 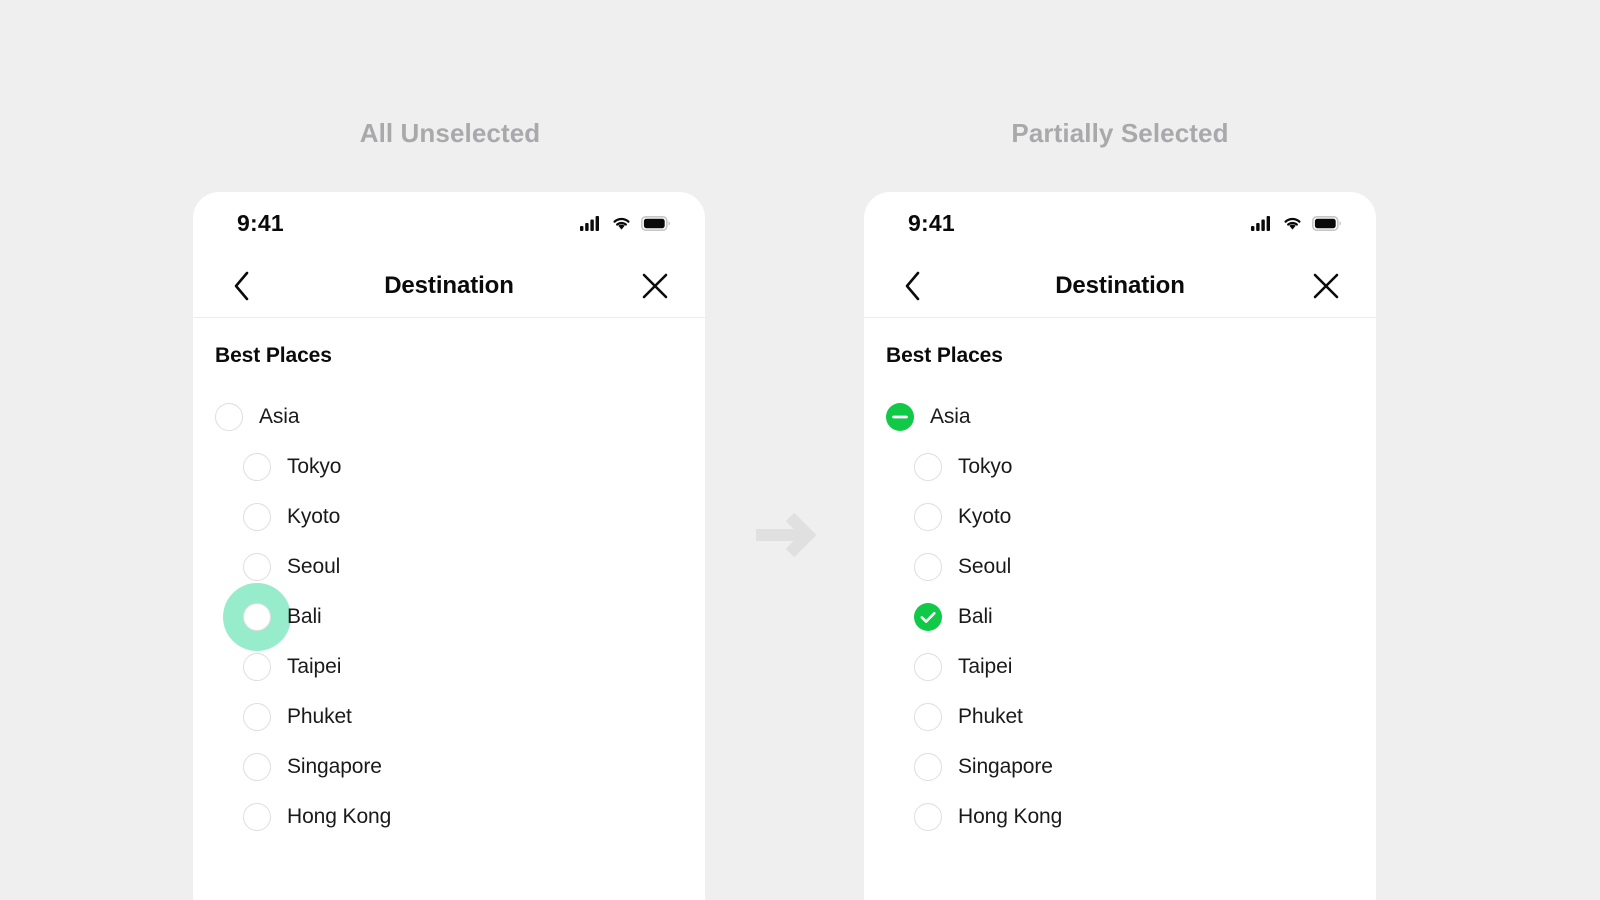 I want to click on list-item-label: Phuket, so click(x=319, y=716).